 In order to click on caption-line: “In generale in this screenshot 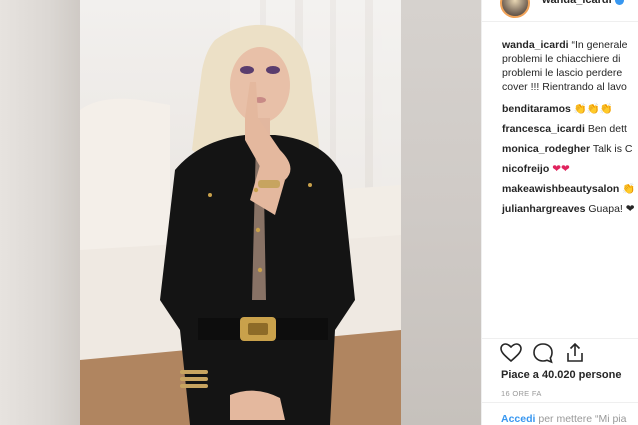, I will do `click(599, 45)`.